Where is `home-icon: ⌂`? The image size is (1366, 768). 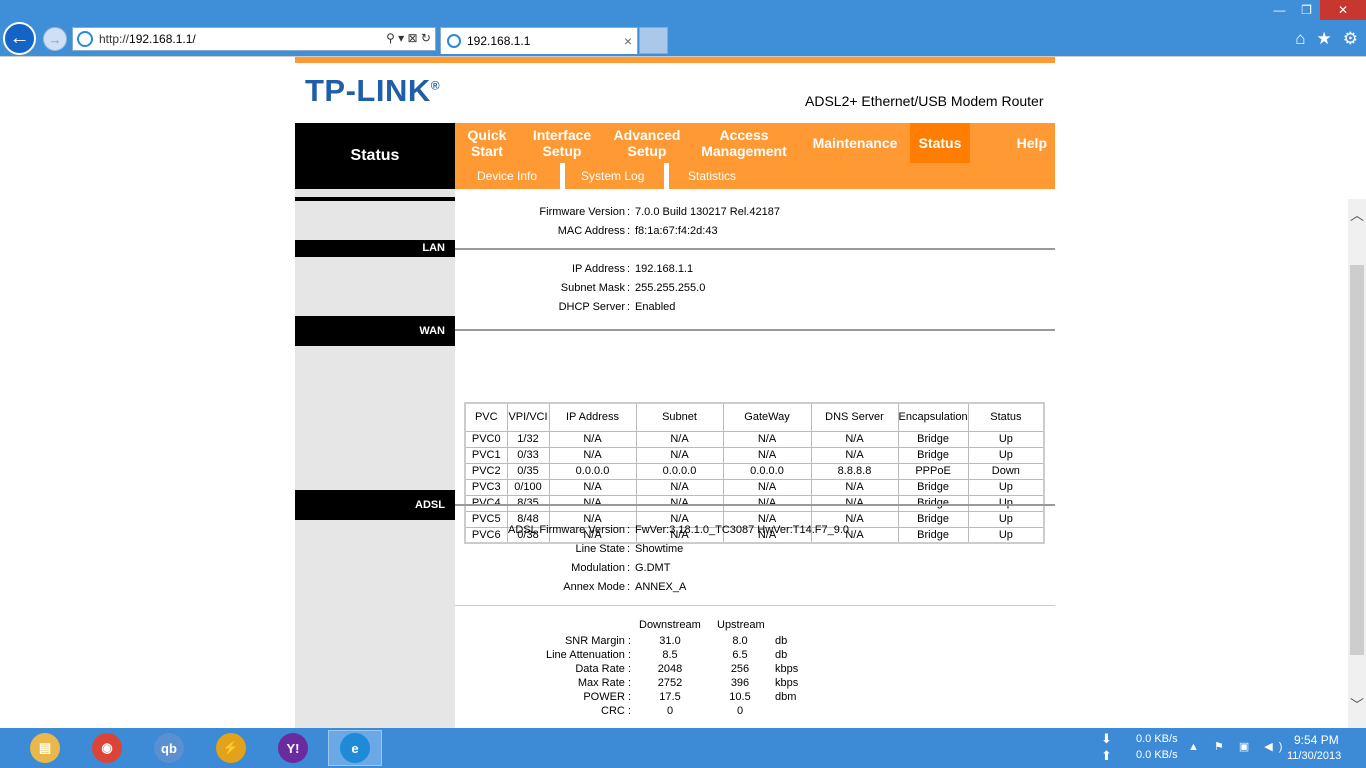 home-icon: ⌂ is located at coordinates (1300, 39).